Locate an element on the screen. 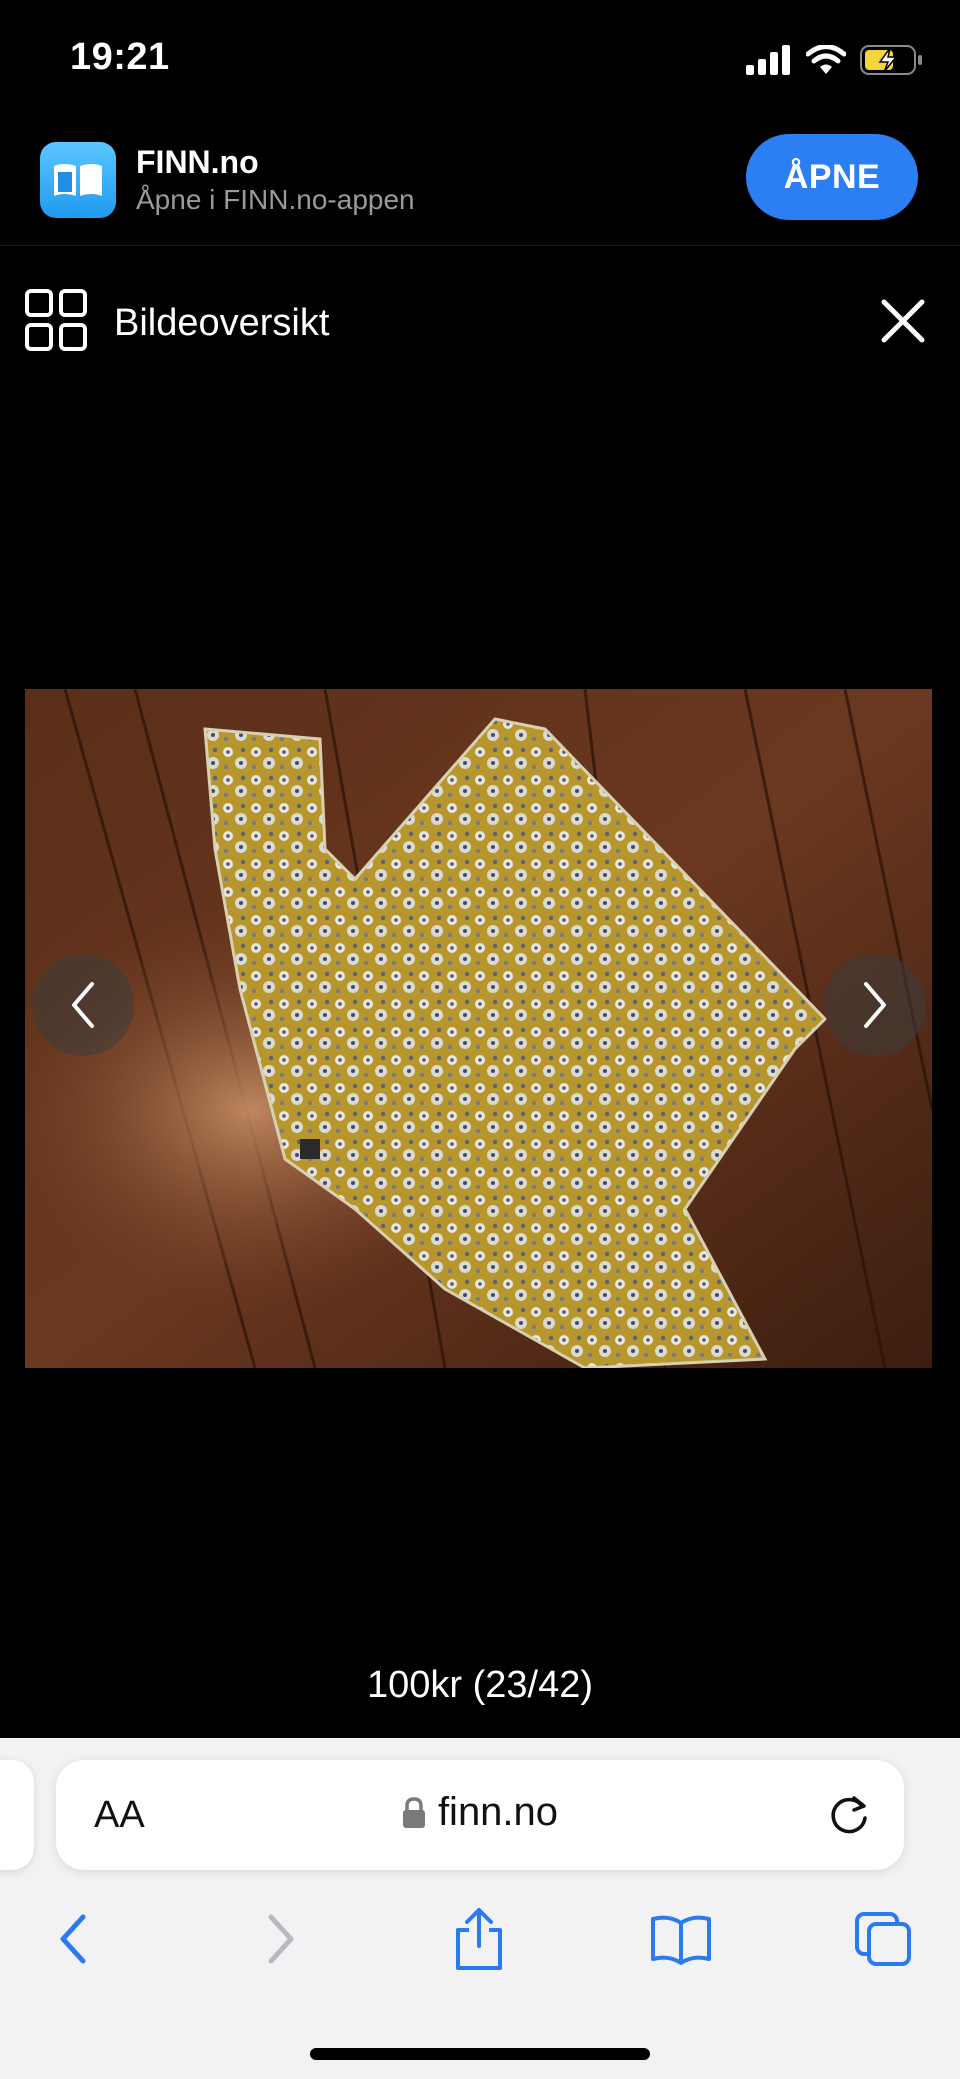  gallery-title: Bildeoversikt is located at coordinates (221, 323).